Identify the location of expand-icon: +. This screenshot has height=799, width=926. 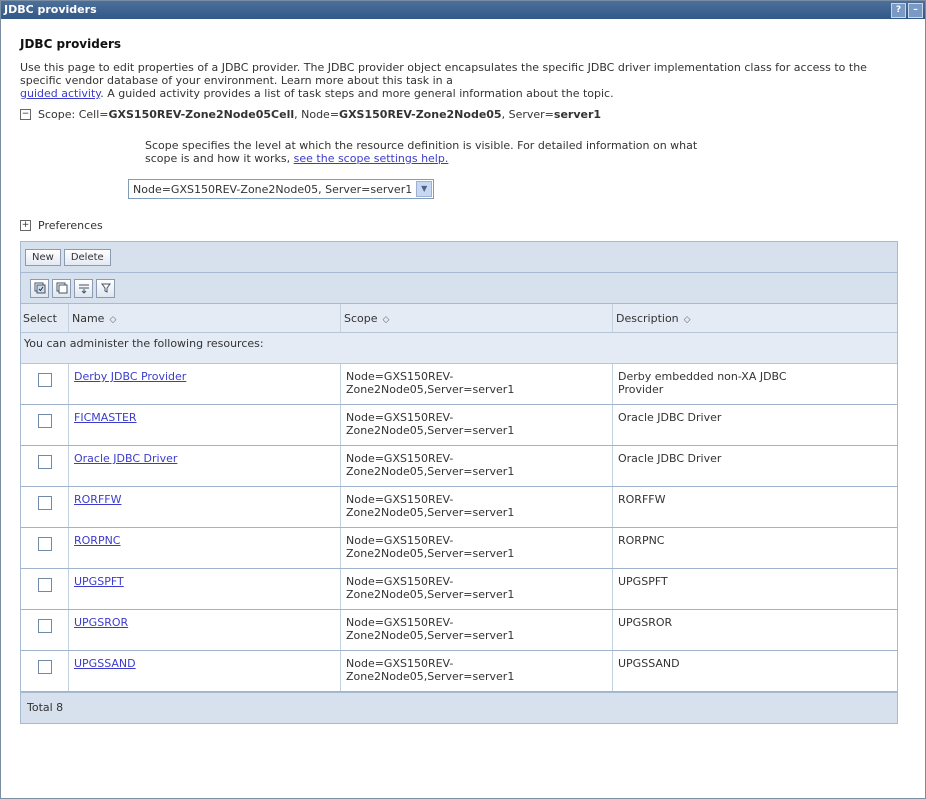
(25, 225).